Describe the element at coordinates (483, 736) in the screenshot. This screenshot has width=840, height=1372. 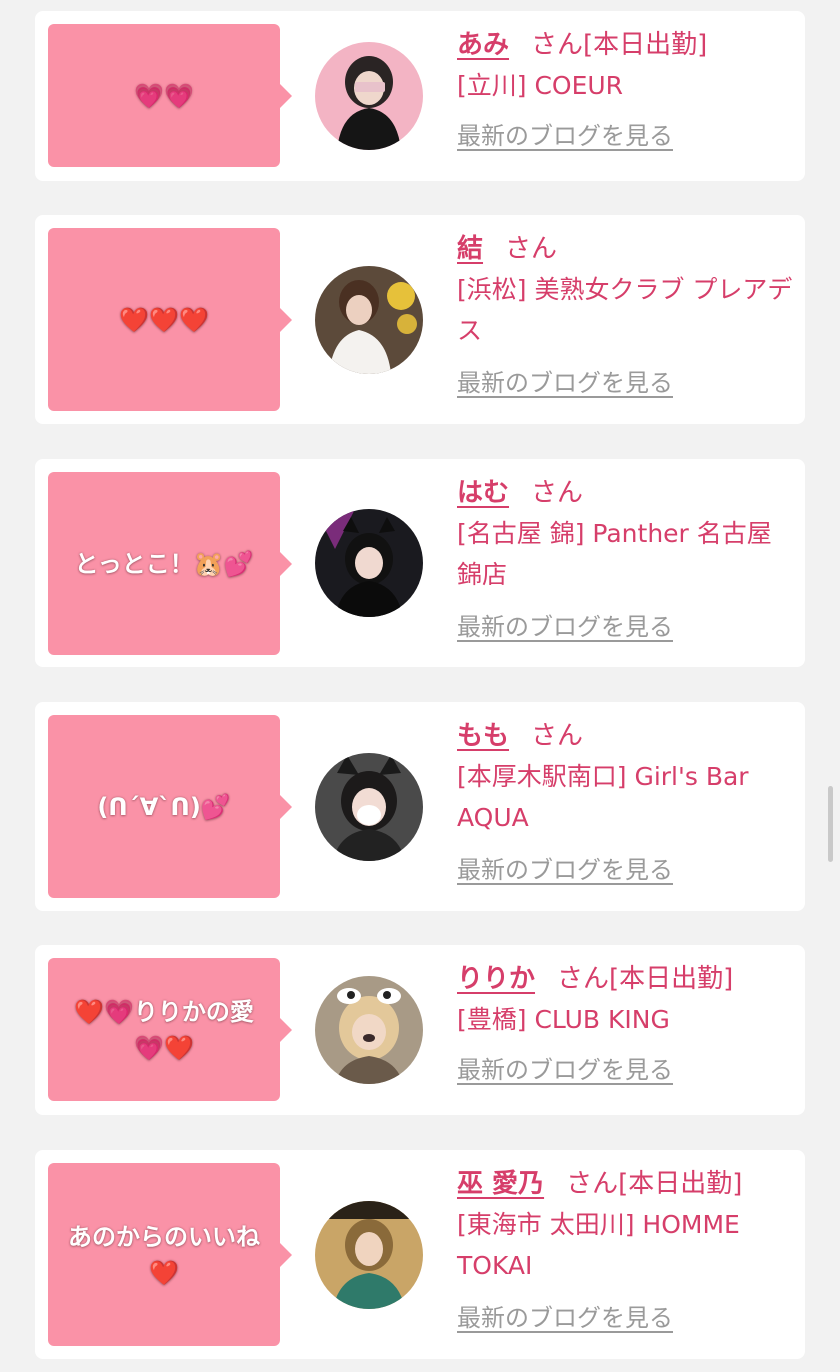
I see `member-name-link: もも` at that location.